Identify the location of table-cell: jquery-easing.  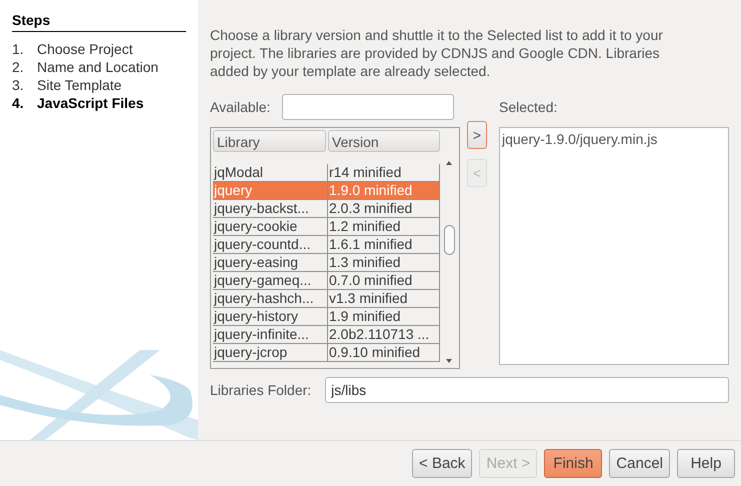
(270, 263).